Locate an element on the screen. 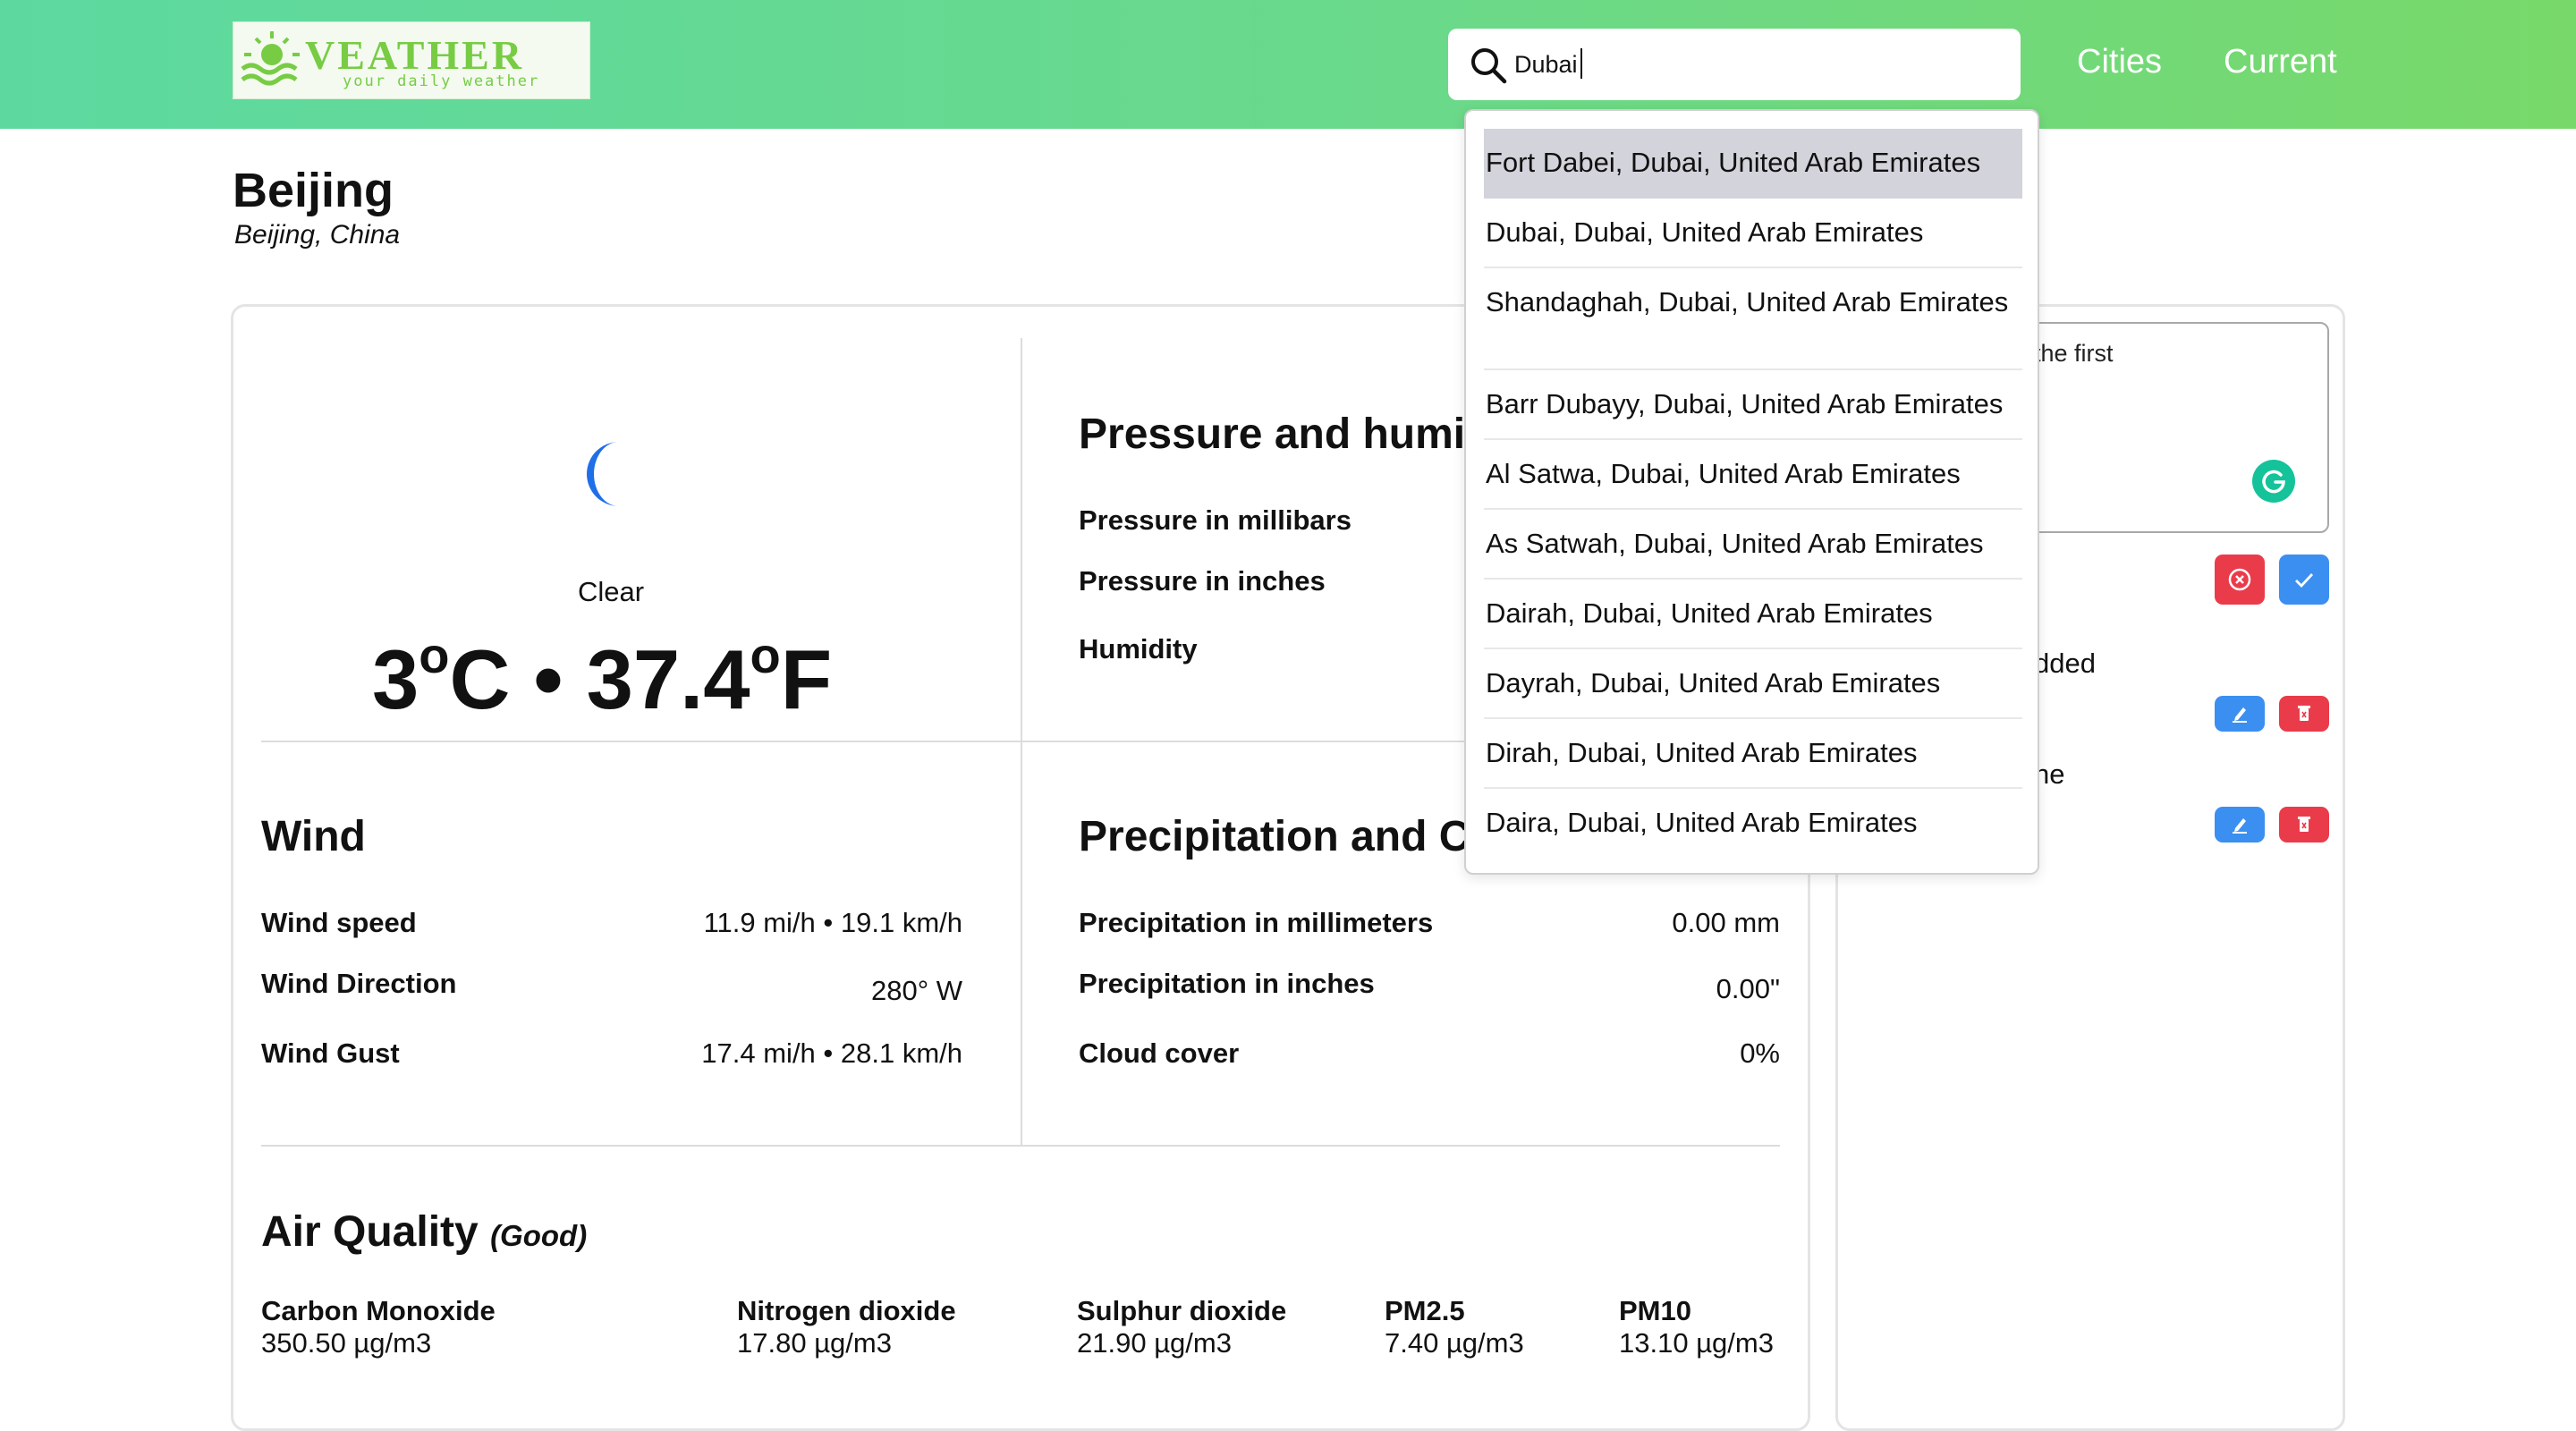  grammarly-g-icon is located at coordinates (2273, 482).